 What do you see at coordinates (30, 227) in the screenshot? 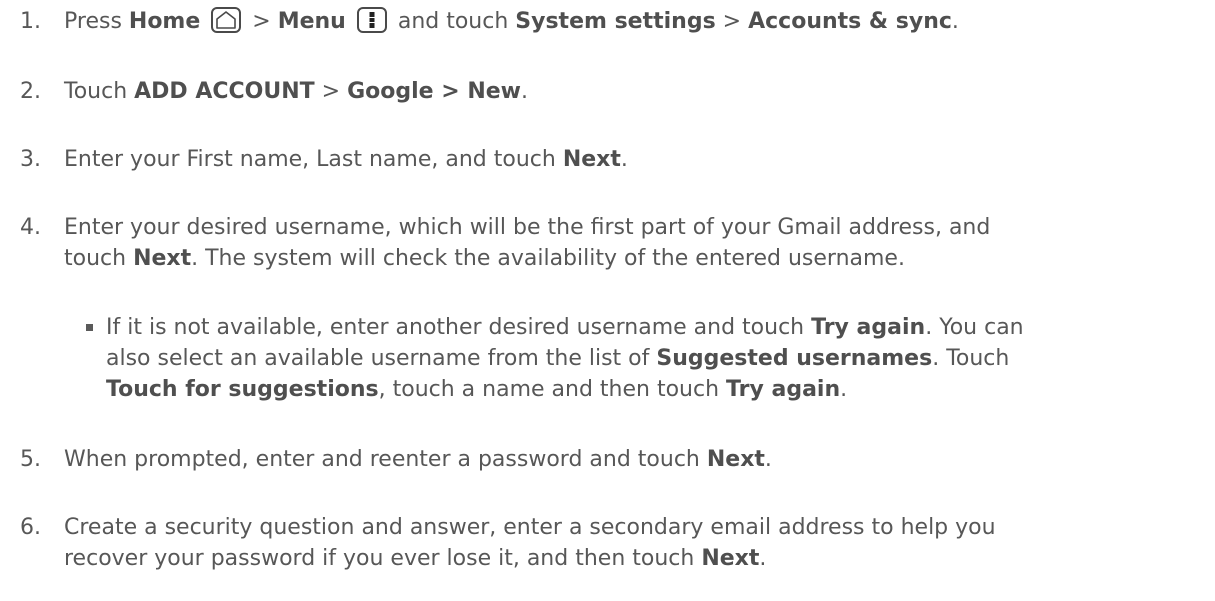
I see `step-number: 4.` at bounding box center [30, 227].